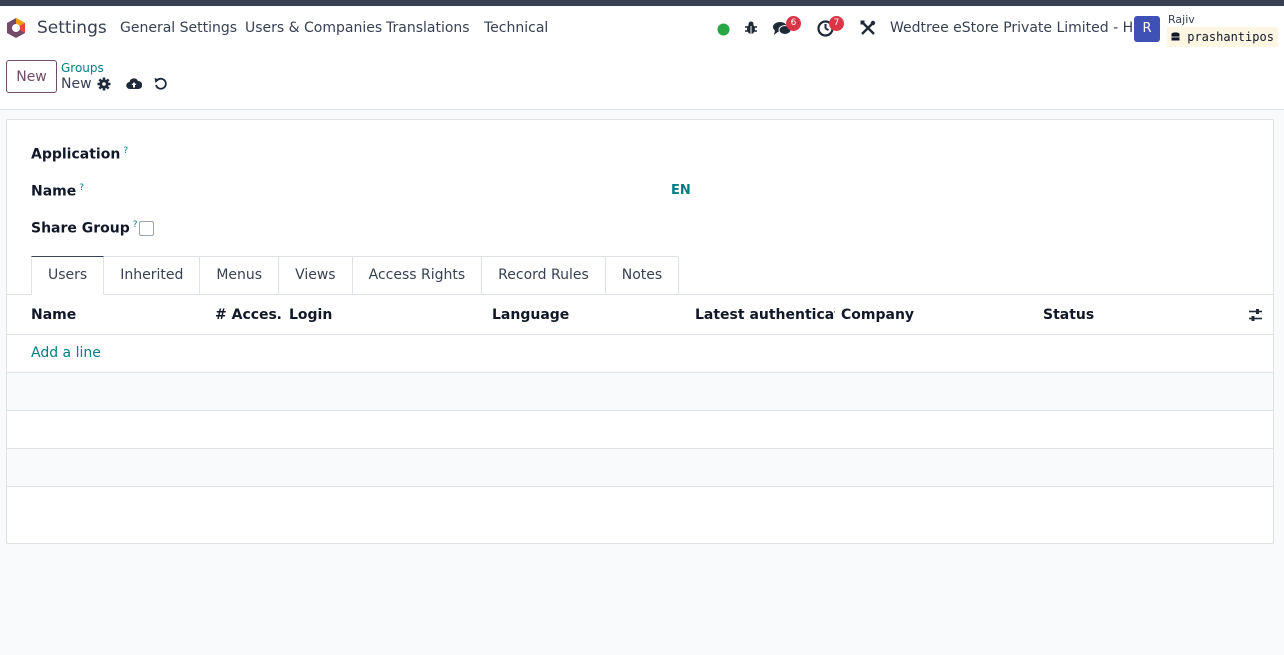  What do you see at coordinates (681, 190) in the screenshot?
I see `language-toggle: EN` at bounding box center [681, 190].